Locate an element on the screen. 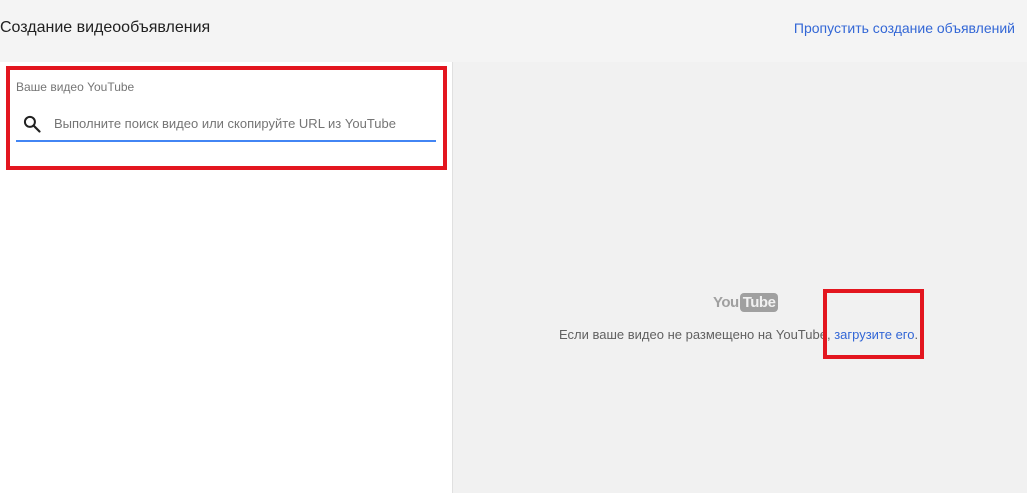 This screenshot has height=493, width=1027. upload-message-period: . is located at coordinates (916, 334).